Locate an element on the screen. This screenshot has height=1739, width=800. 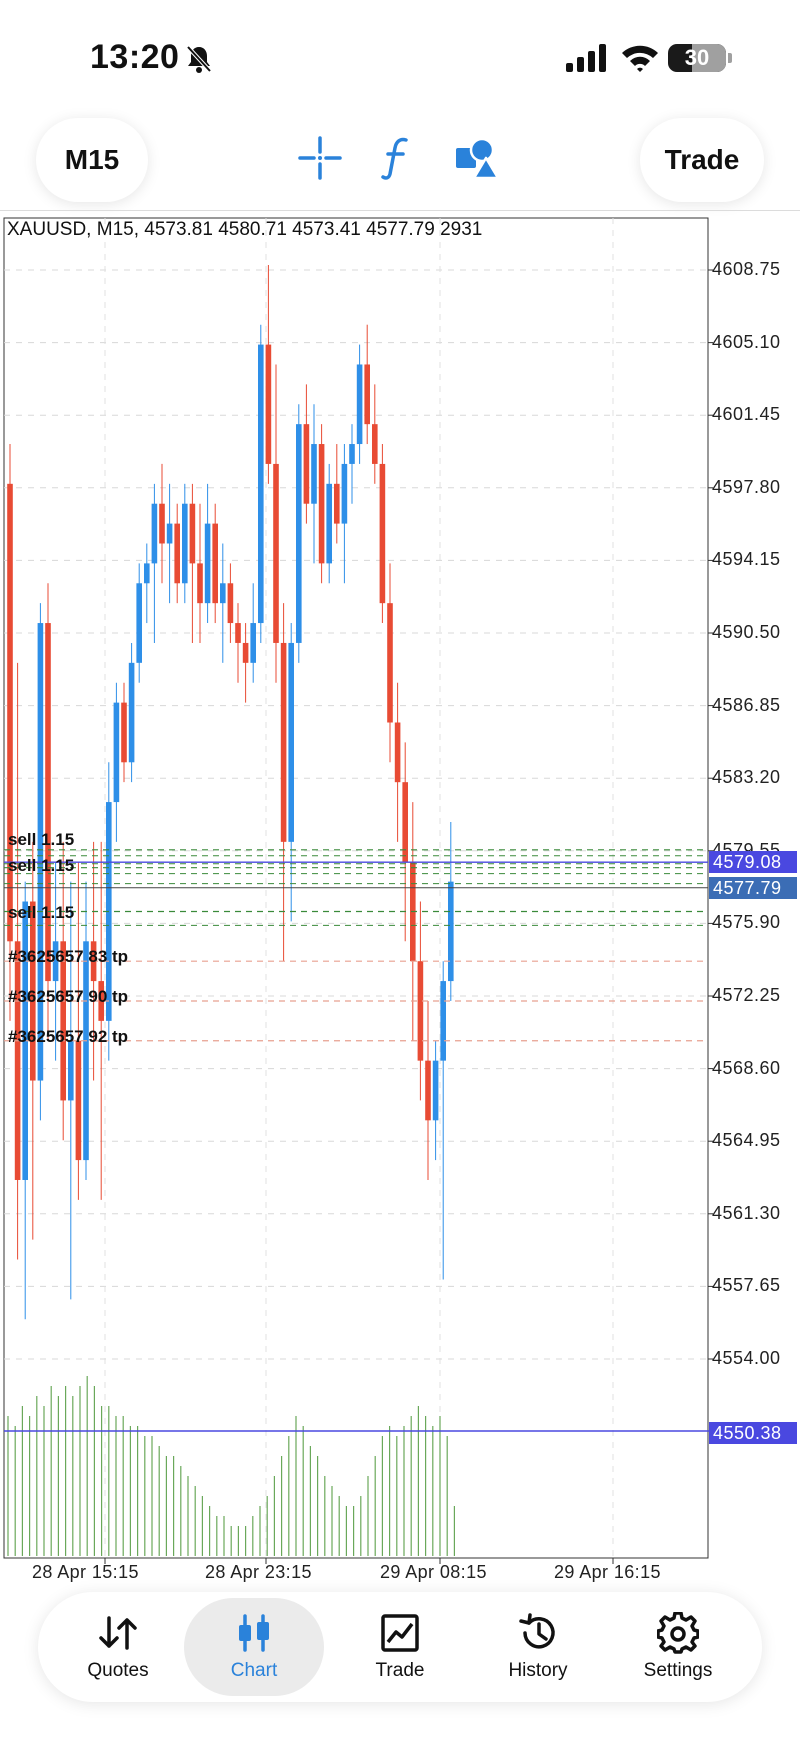
battery-level: 30 is located at coordinates (697, 57).